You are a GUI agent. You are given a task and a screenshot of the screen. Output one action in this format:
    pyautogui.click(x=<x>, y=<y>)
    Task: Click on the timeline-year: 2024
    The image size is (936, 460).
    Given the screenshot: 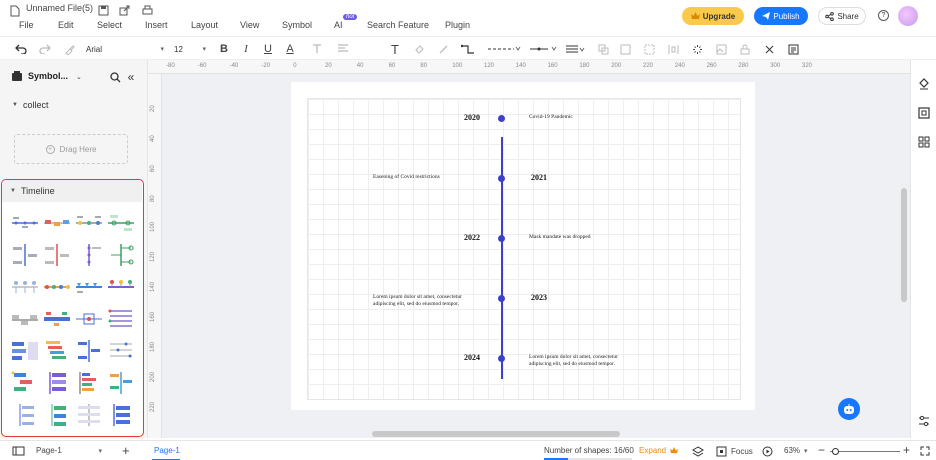 What is the action you would take?
    pyautogui.click(x=472, y=357)
    